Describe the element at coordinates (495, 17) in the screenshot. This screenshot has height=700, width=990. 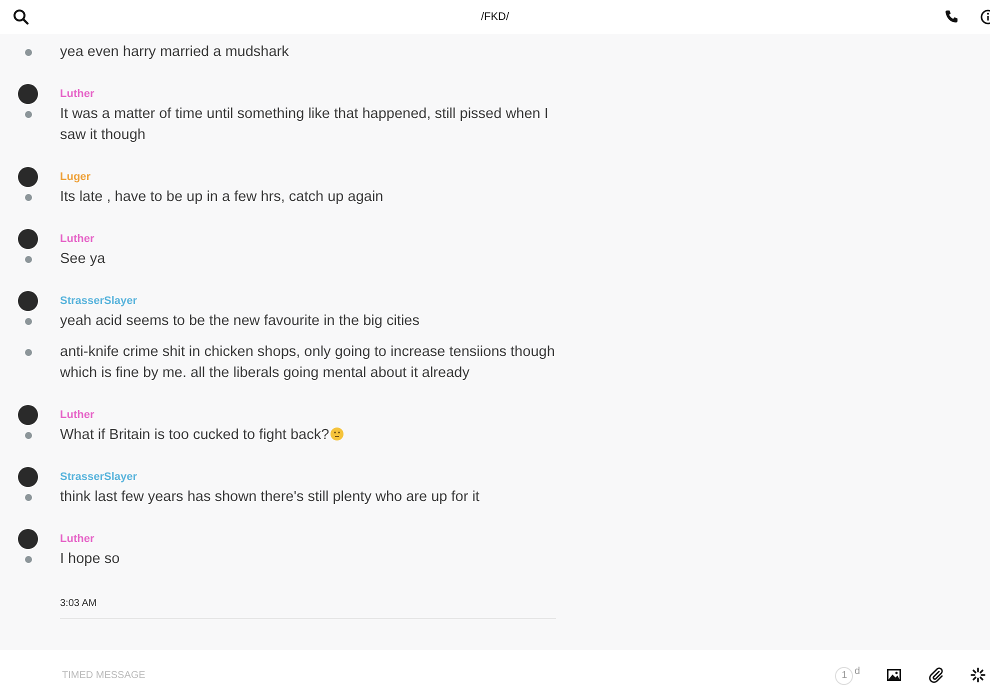
I see `chat-title: /FKD/` at that location.